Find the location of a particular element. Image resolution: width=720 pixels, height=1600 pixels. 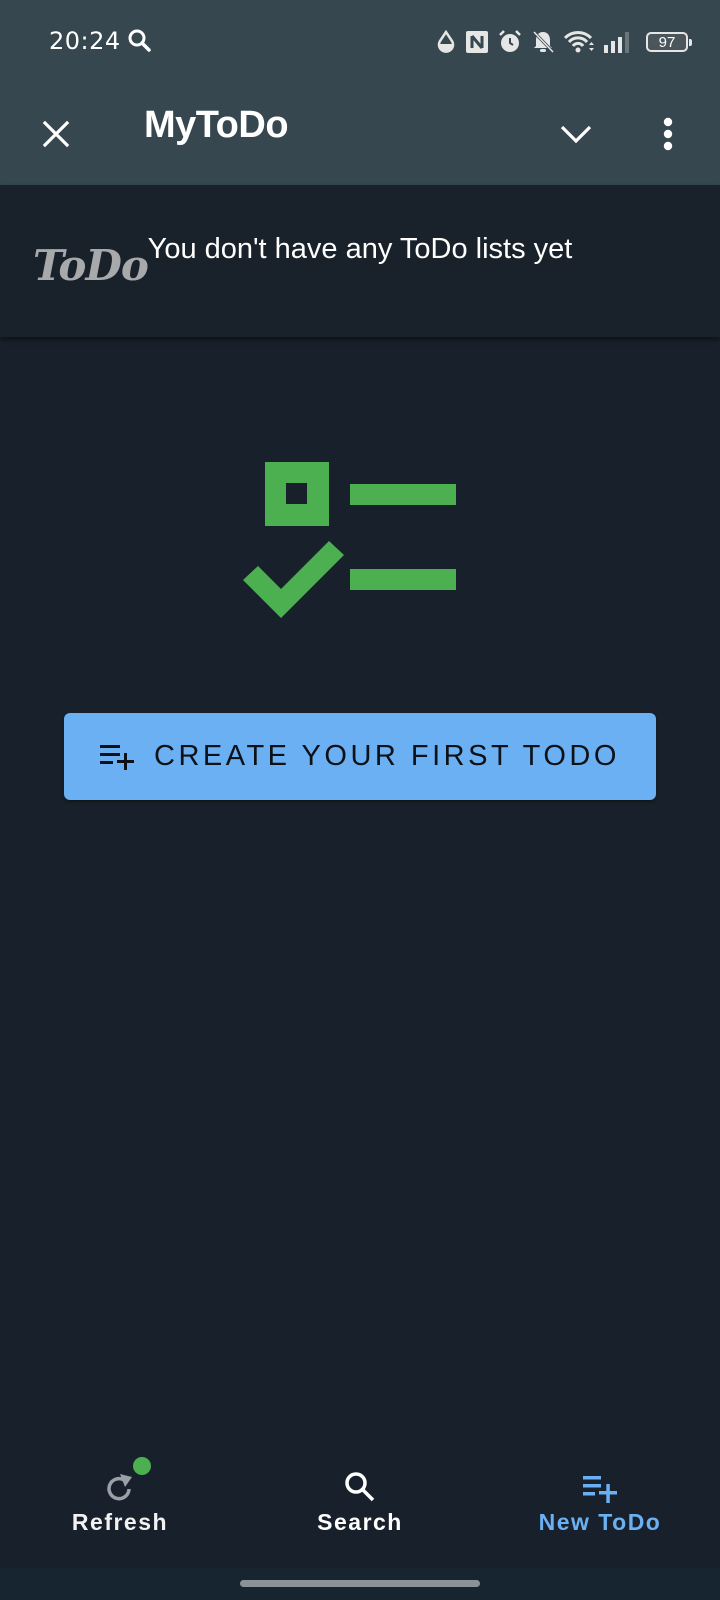

alarm-icon is located at coordinates (510, 42).